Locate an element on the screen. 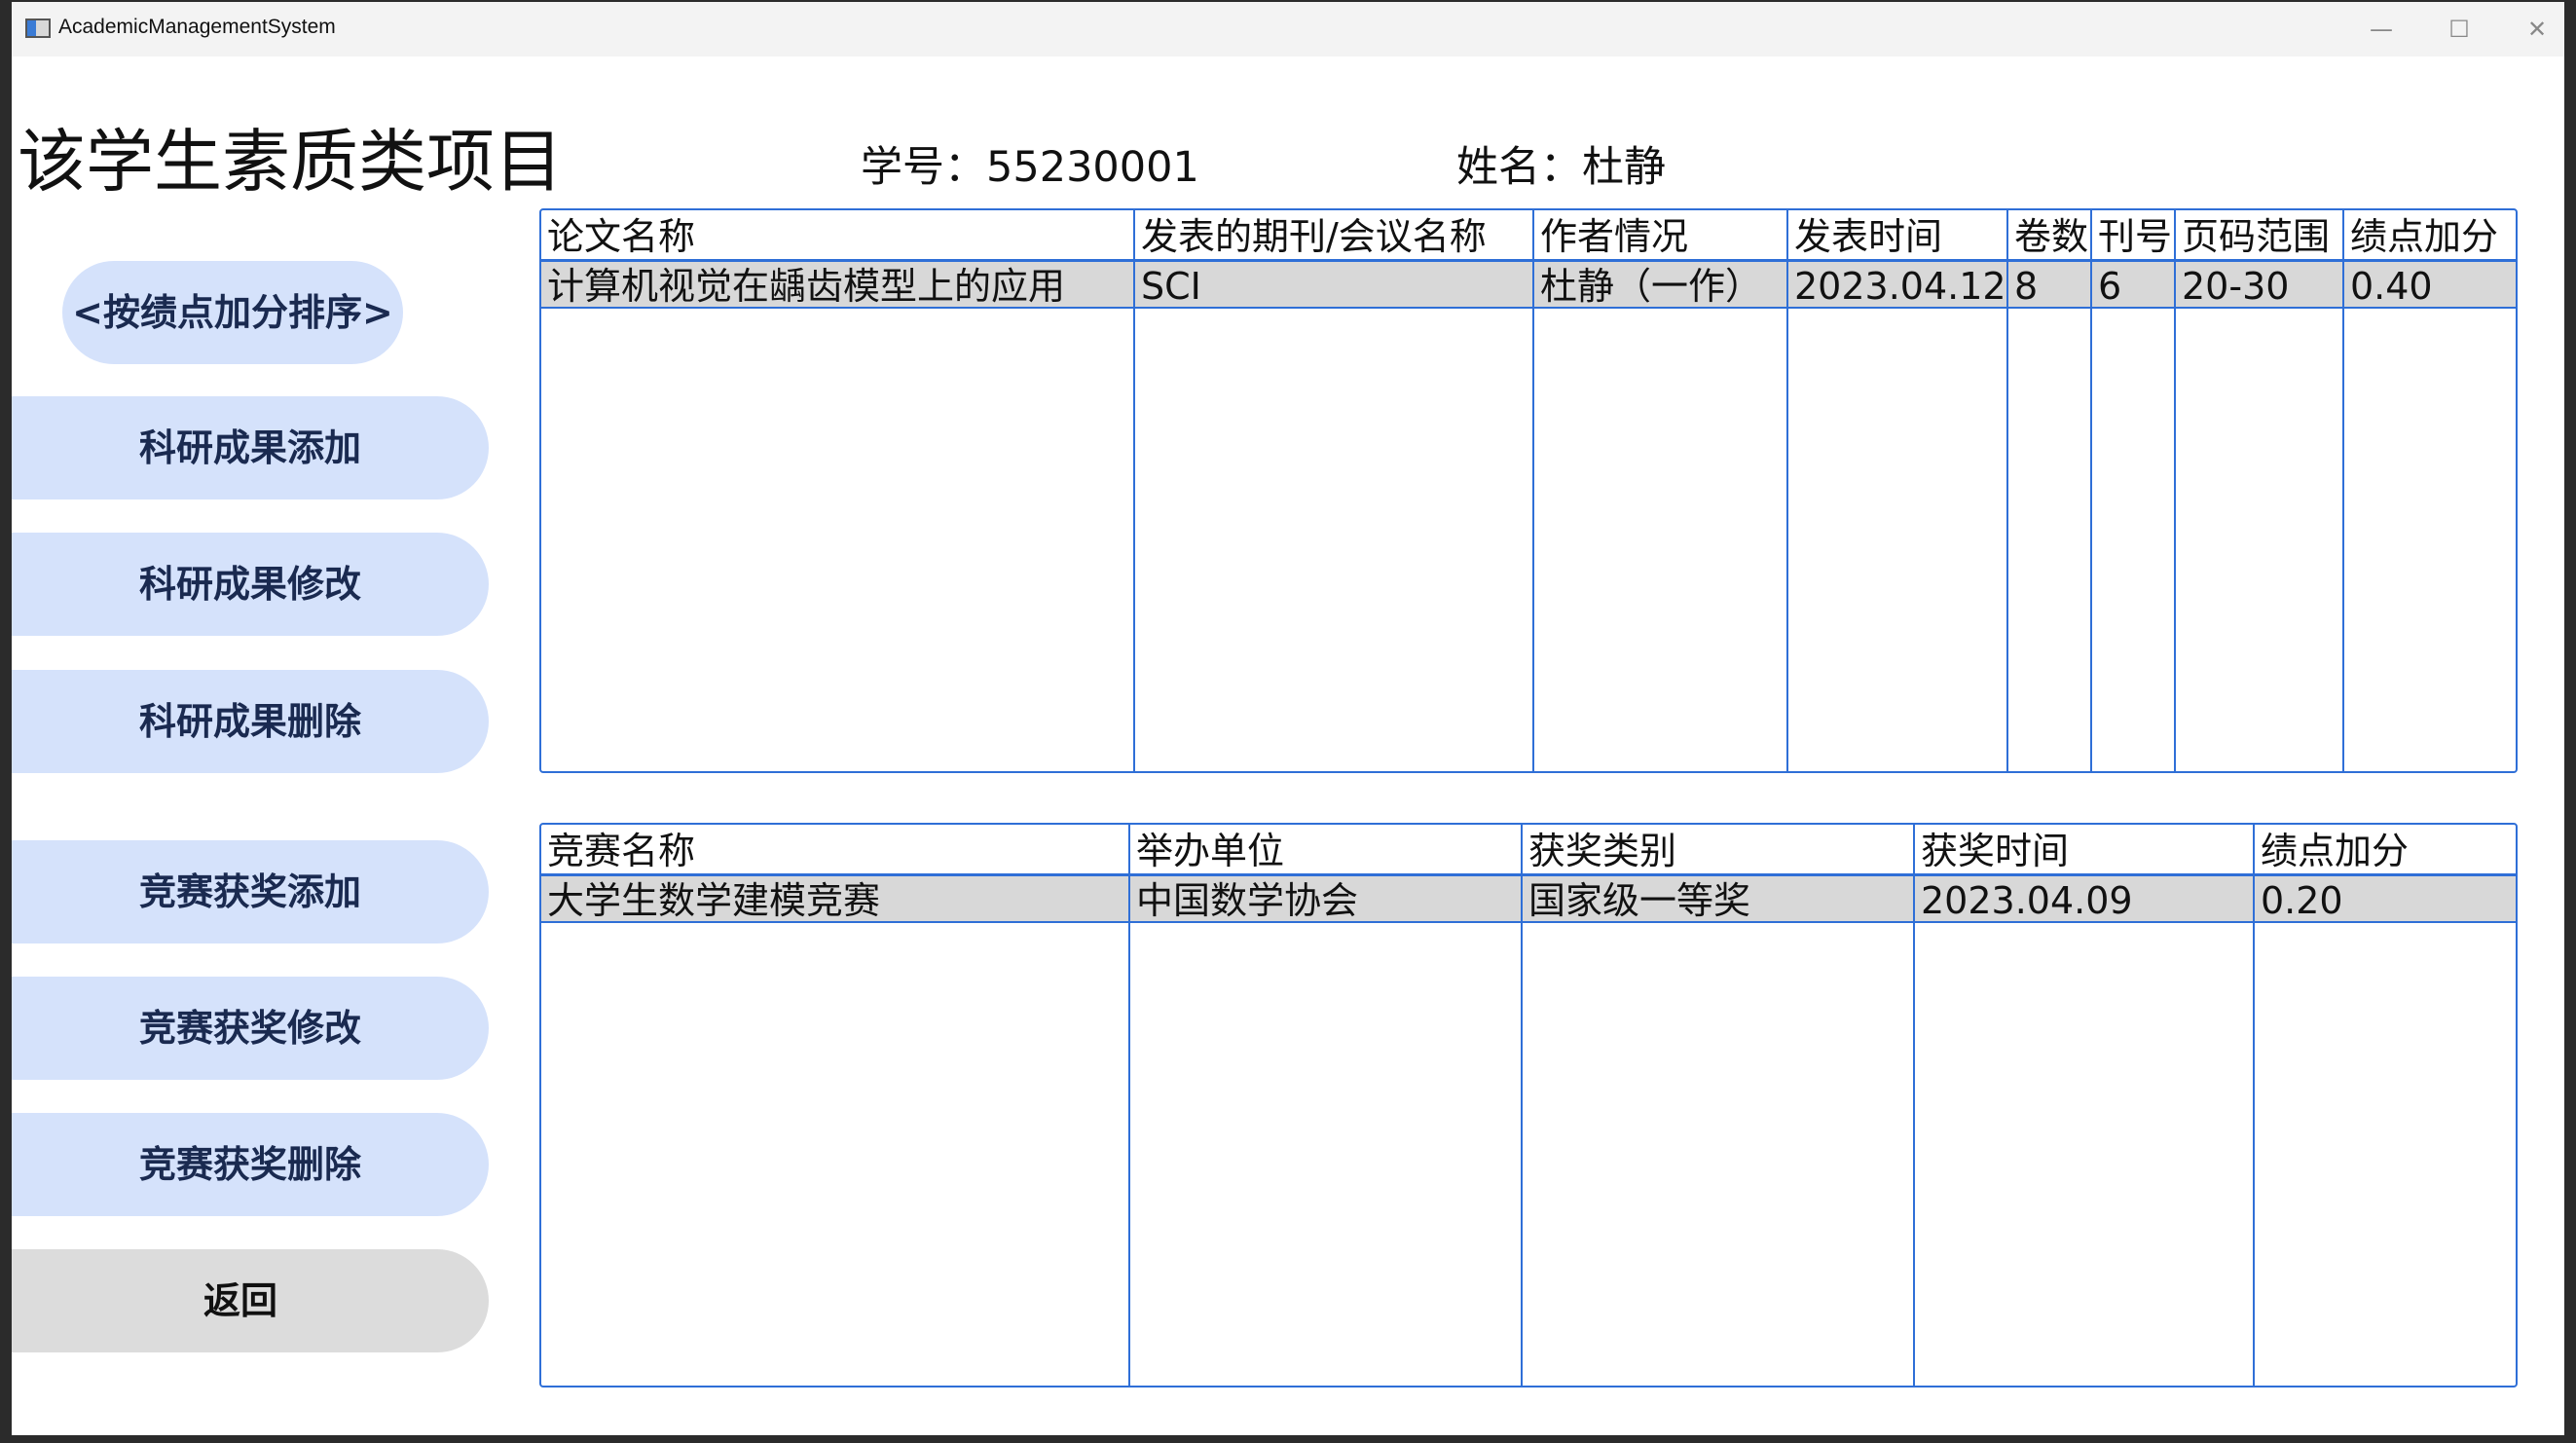  column-header: 举办单位 is located at coordinates (1325, 850).